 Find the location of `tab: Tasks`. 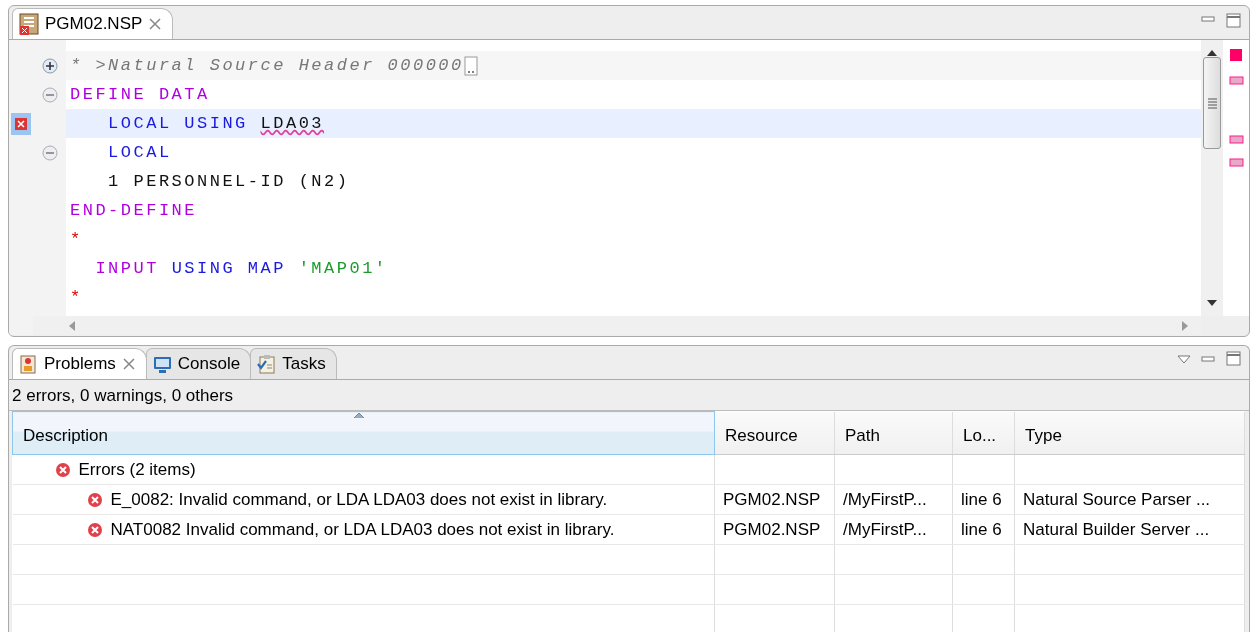

tab: Tasks is located at coordinates (293, 363).